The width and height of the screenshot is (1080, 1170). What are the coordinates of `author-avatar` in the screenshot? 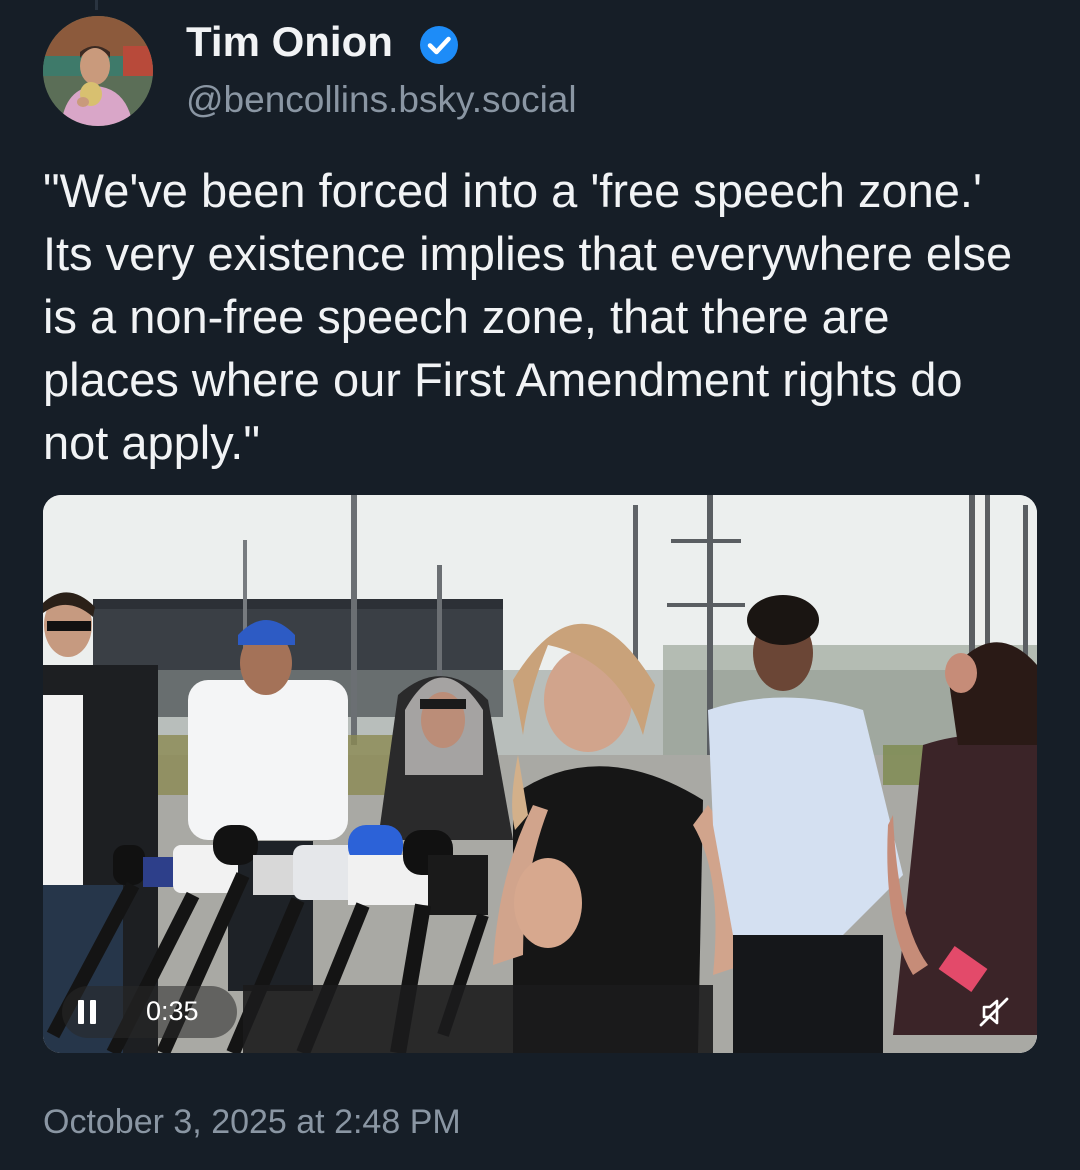 It's located at (98, 71).